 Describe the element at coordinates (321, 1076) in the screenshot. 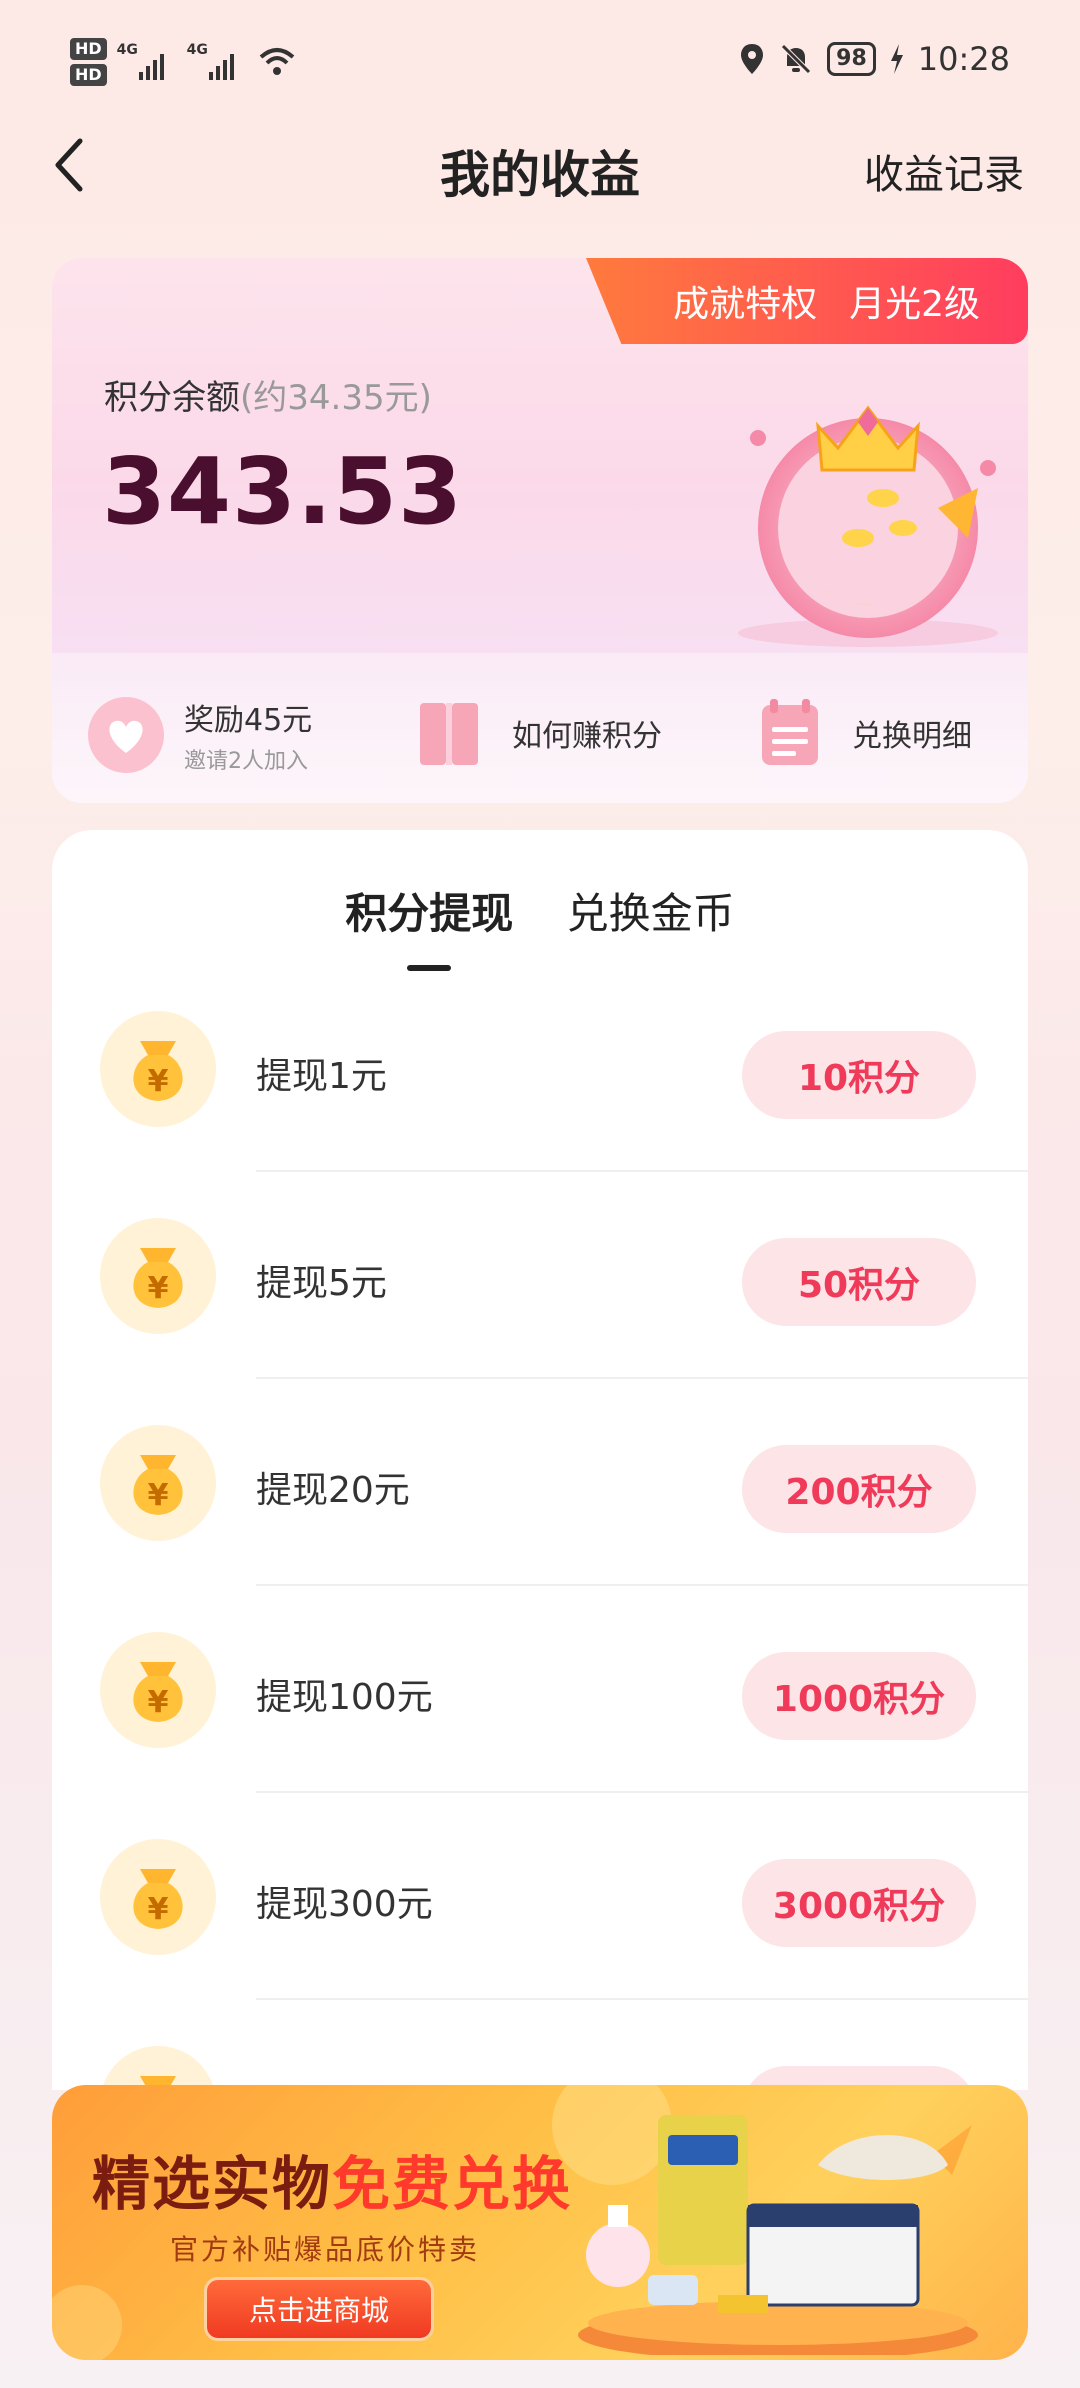

I see `withdraw-label: 提现1元` at that location.